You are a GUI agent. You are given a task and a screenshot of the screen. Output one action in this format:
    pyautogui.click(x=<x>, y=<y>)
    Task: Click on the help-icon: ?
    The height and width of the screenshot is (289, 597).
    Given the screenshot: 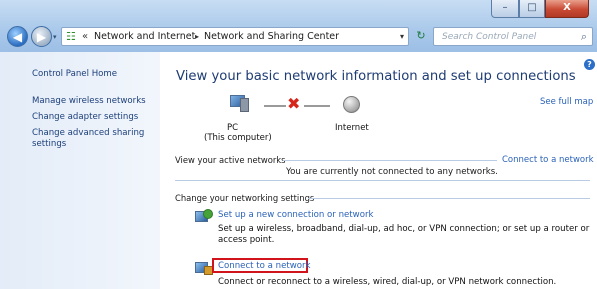 What is the action you would take?
    pyautogui.click(x=589, y=64)
    